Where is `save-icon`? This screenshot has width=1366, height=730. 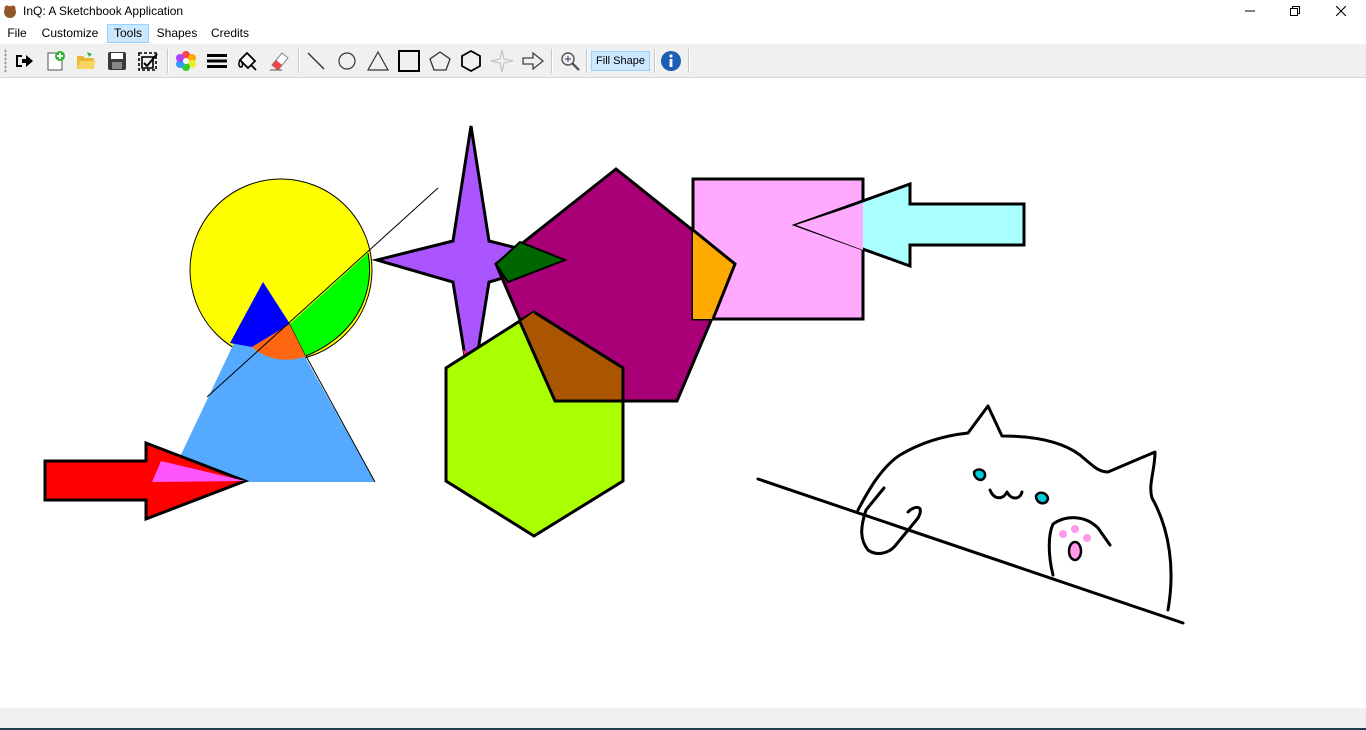
save-icon is located at coordinates (117, 61).